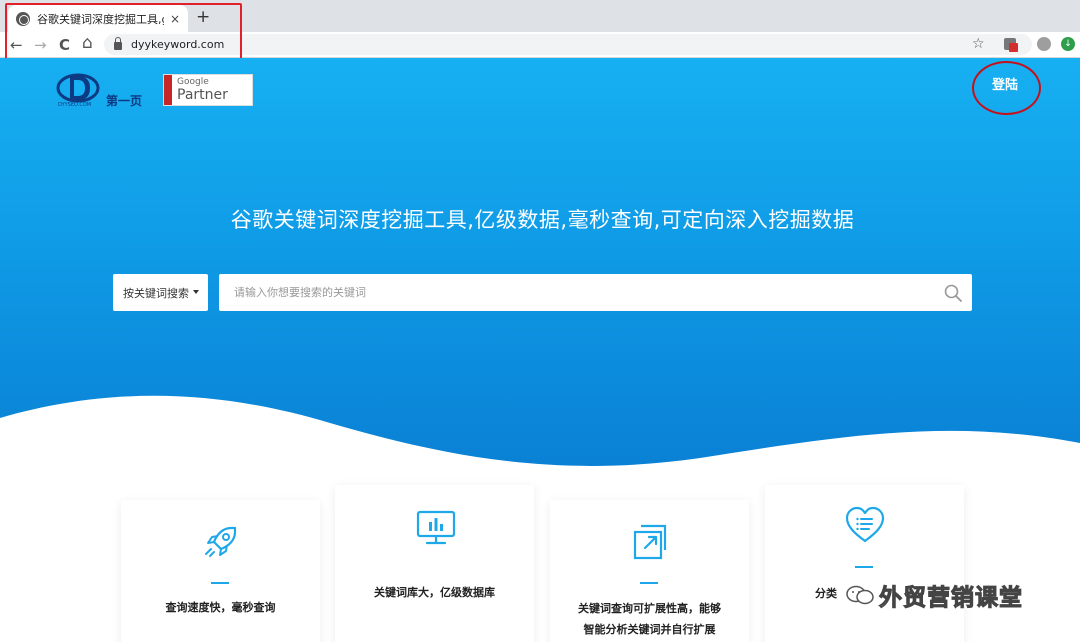  I want to click on rocket-icon, so click(221, 541).